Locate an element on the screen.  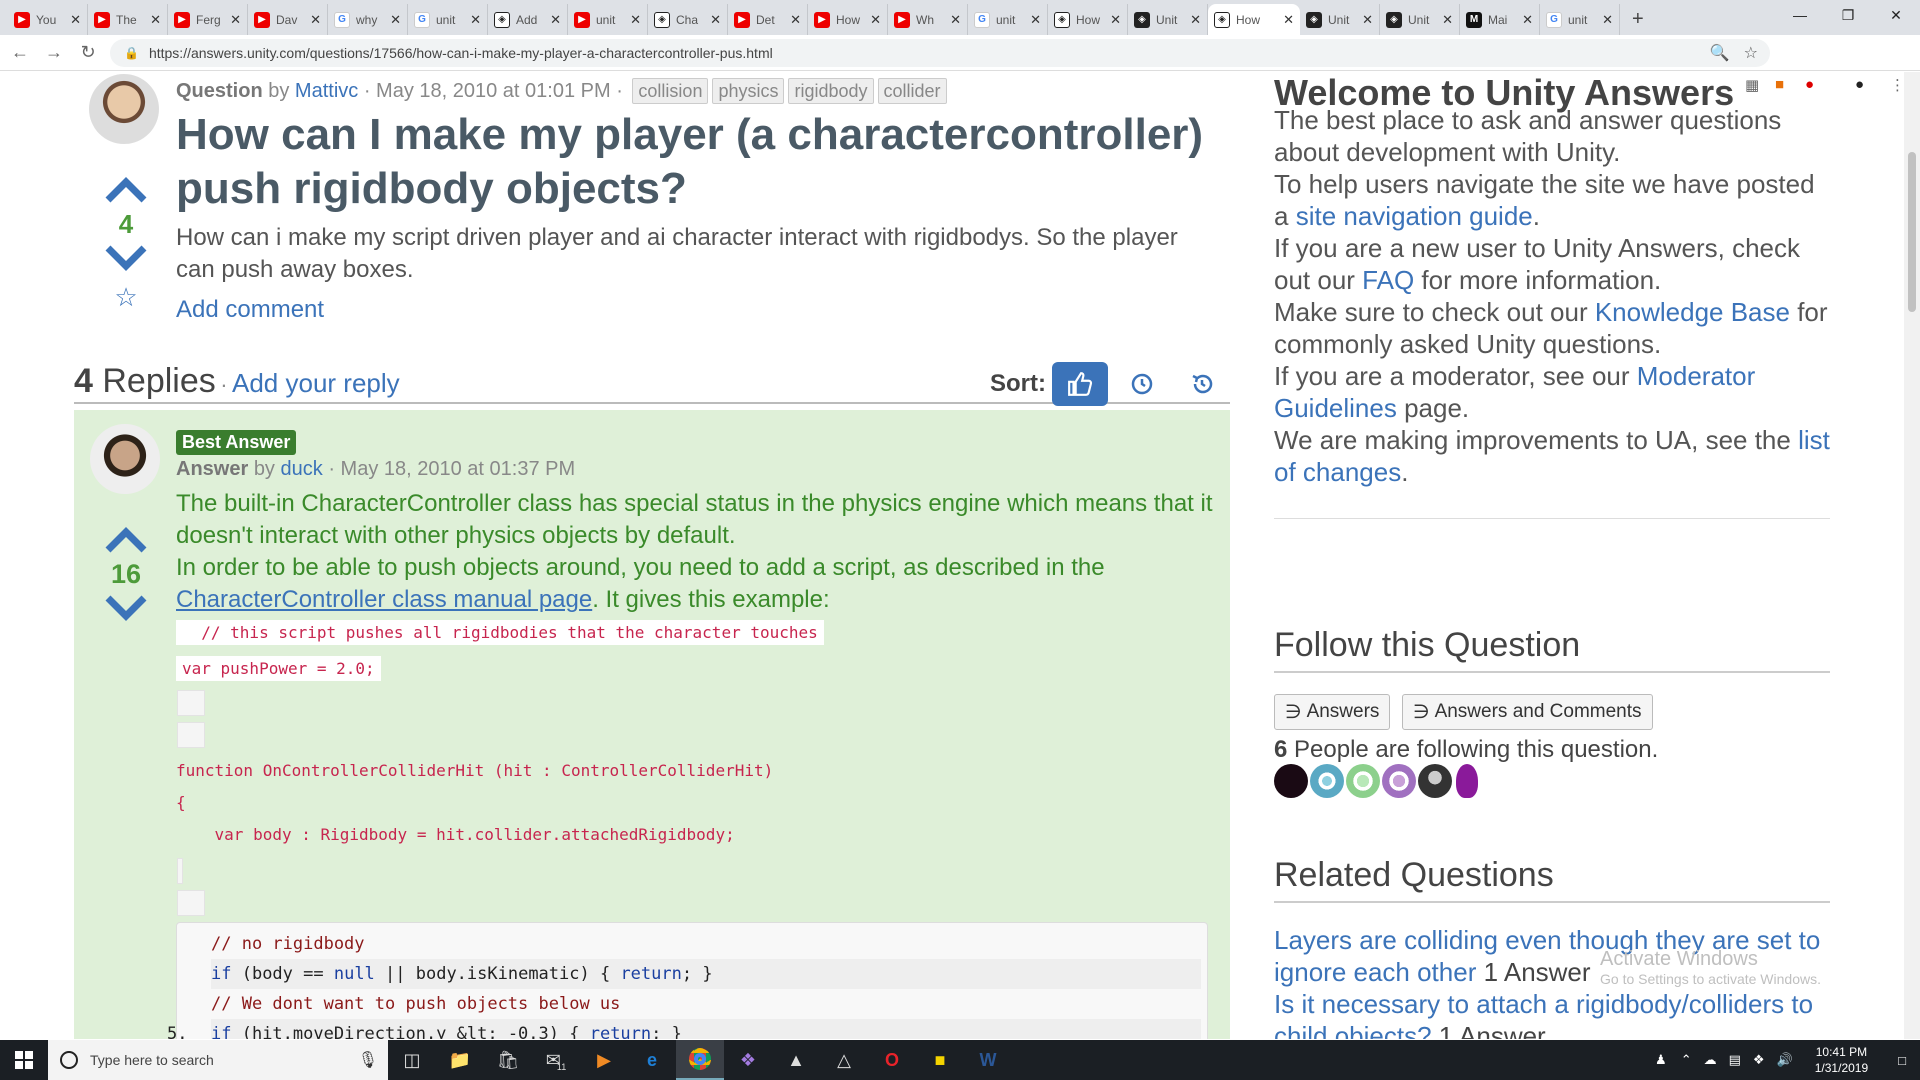
browser-tab: ▶ You ✕ is located at coordinates (48, 19).